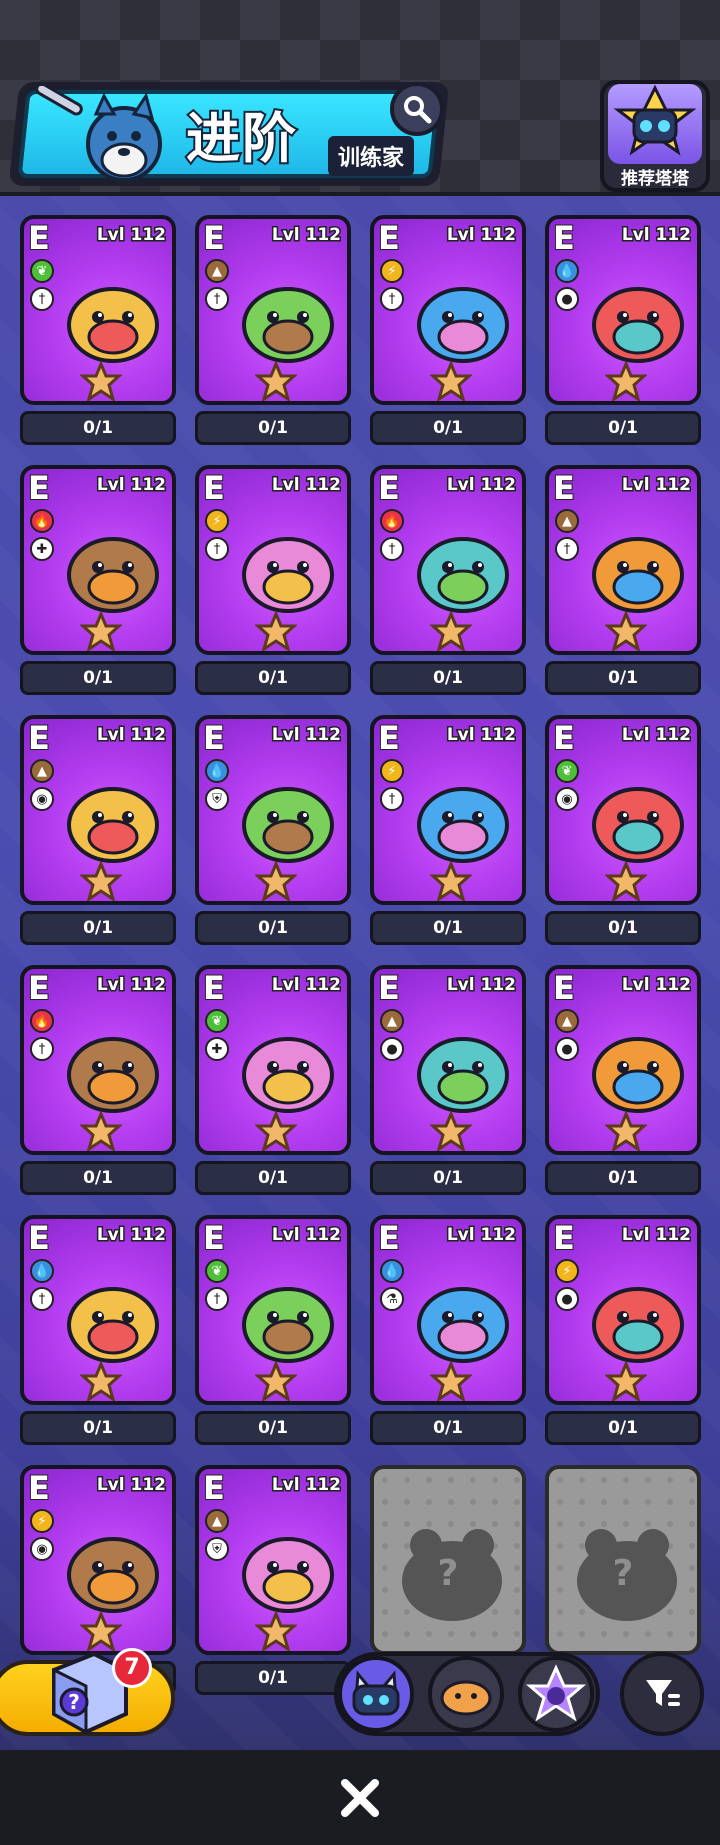 Image resolution: width=720 pixels, height=1845 pixels. I want to click on monster-card: E Lvl 112 💧 ⚗, so click(448, 1310).